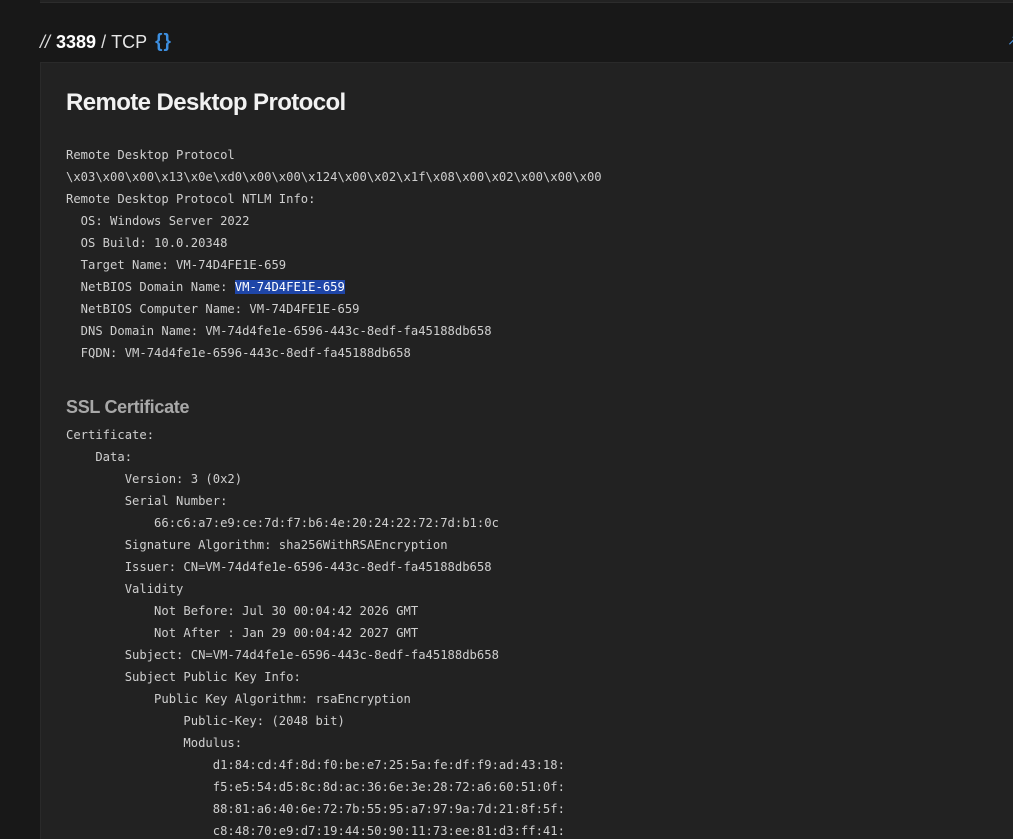  What do you see at coordinates (45, 41) in the screenshot?
I see `port-prefix: //` at bounding box center [45, 41].